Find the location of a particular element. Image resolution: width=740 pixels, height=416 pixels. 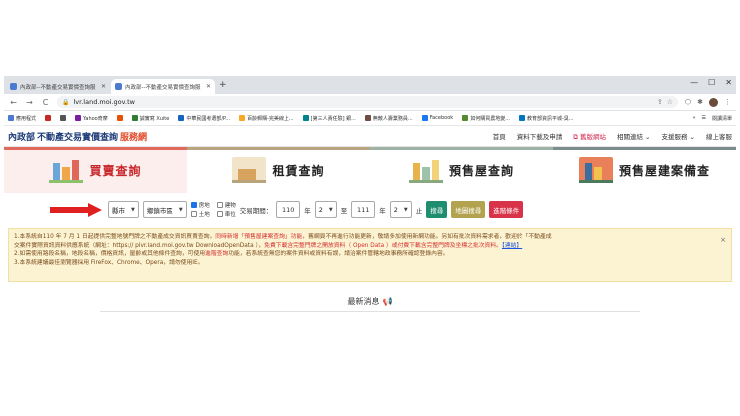

menu-icon: ⋮ is located at coordinates (727, 102).